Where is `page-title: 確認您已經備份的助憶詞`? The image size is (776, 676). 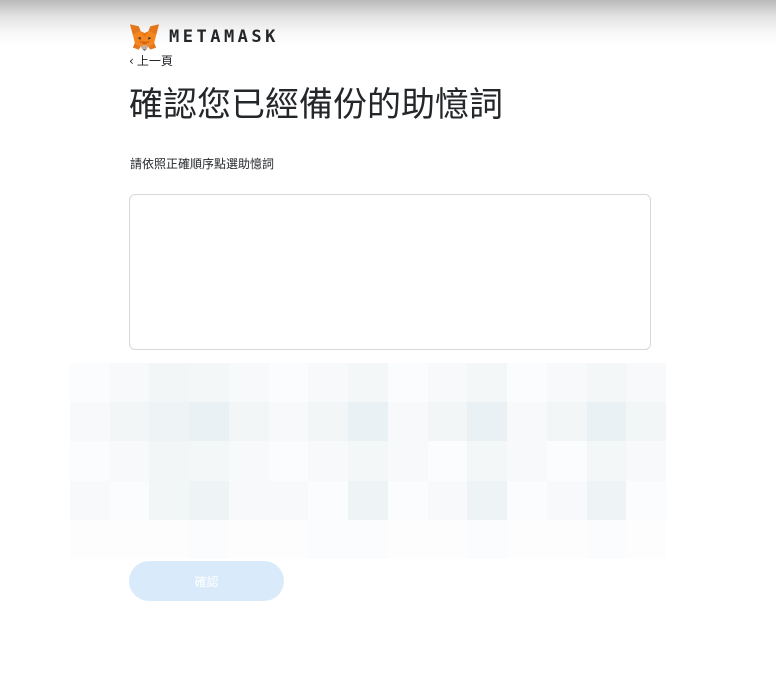
page-title: 確認您已經備份的助憶詞 is located at coordinates (316, 105).